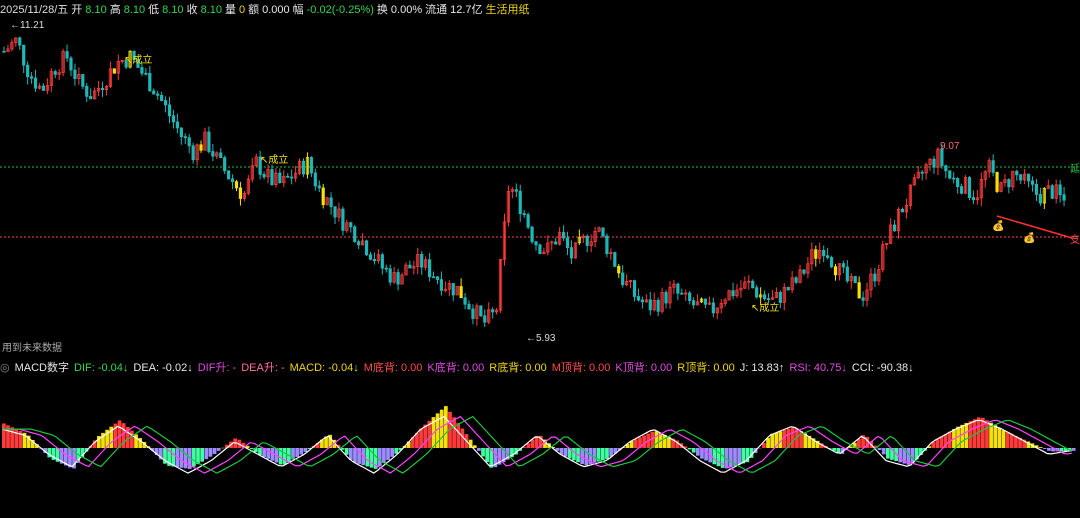 The image size is (1080, 518). What do you see at coordinates (541, 338) in the screenshot?
I see `low-price-label: ←5.93` at bounding box center [541, 338].